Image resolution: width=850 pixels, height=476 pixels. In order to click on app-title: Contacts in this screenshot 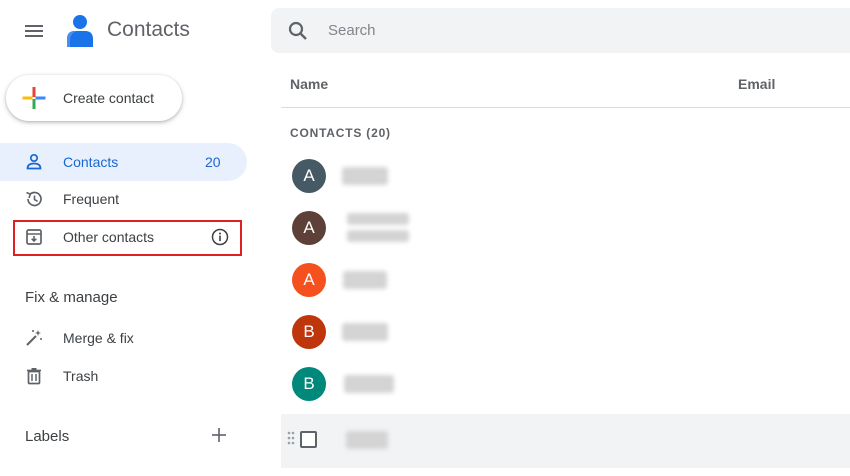, I will do `click(148, 29)`.